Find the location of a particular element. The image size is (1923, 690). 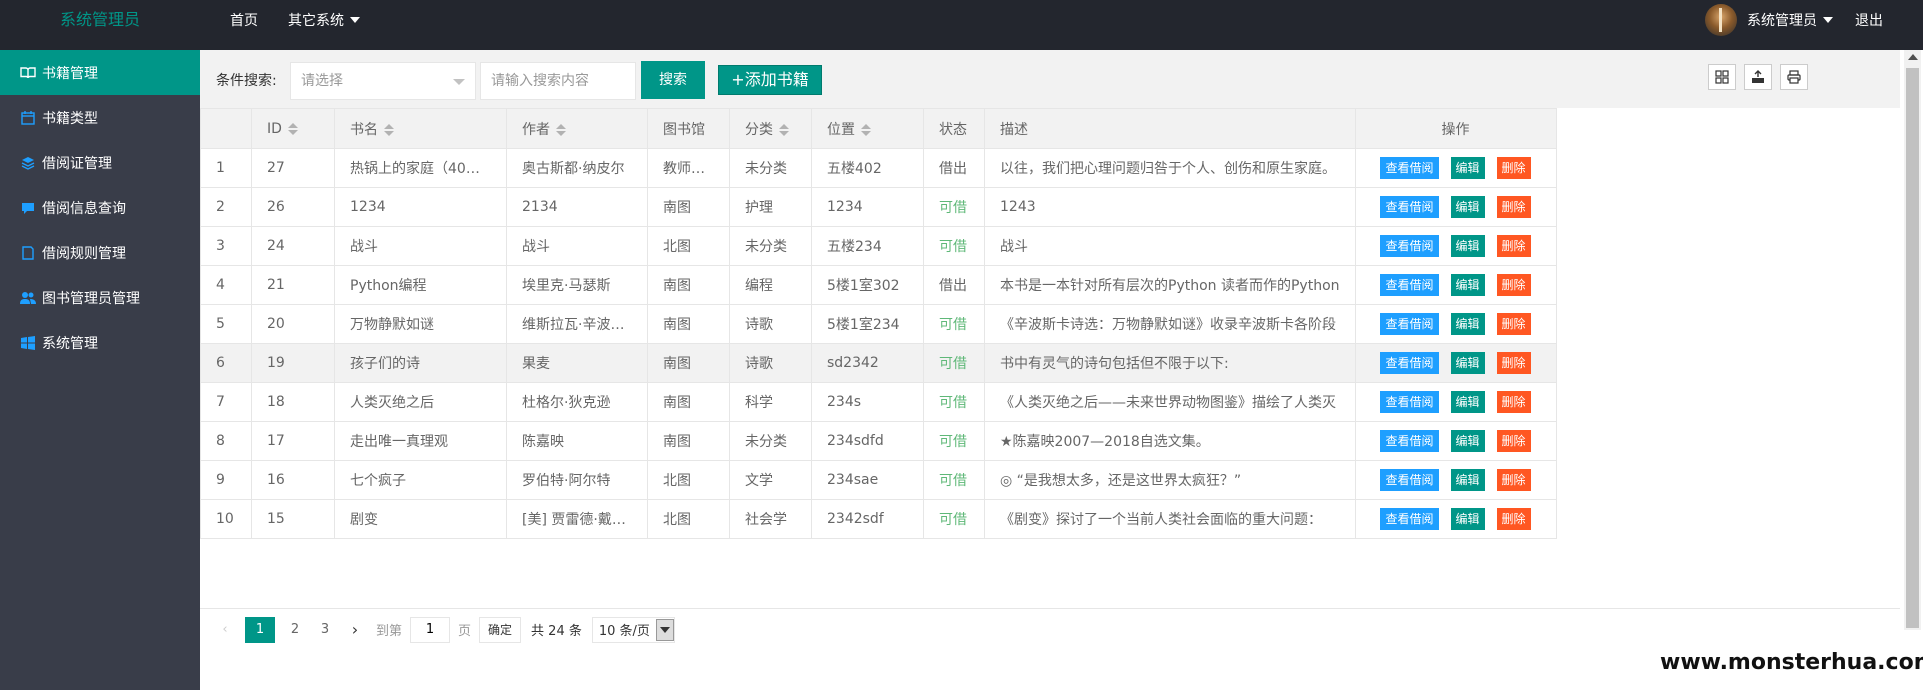

add-book-button: +添加书籍 is located at coordinates (770, 80).